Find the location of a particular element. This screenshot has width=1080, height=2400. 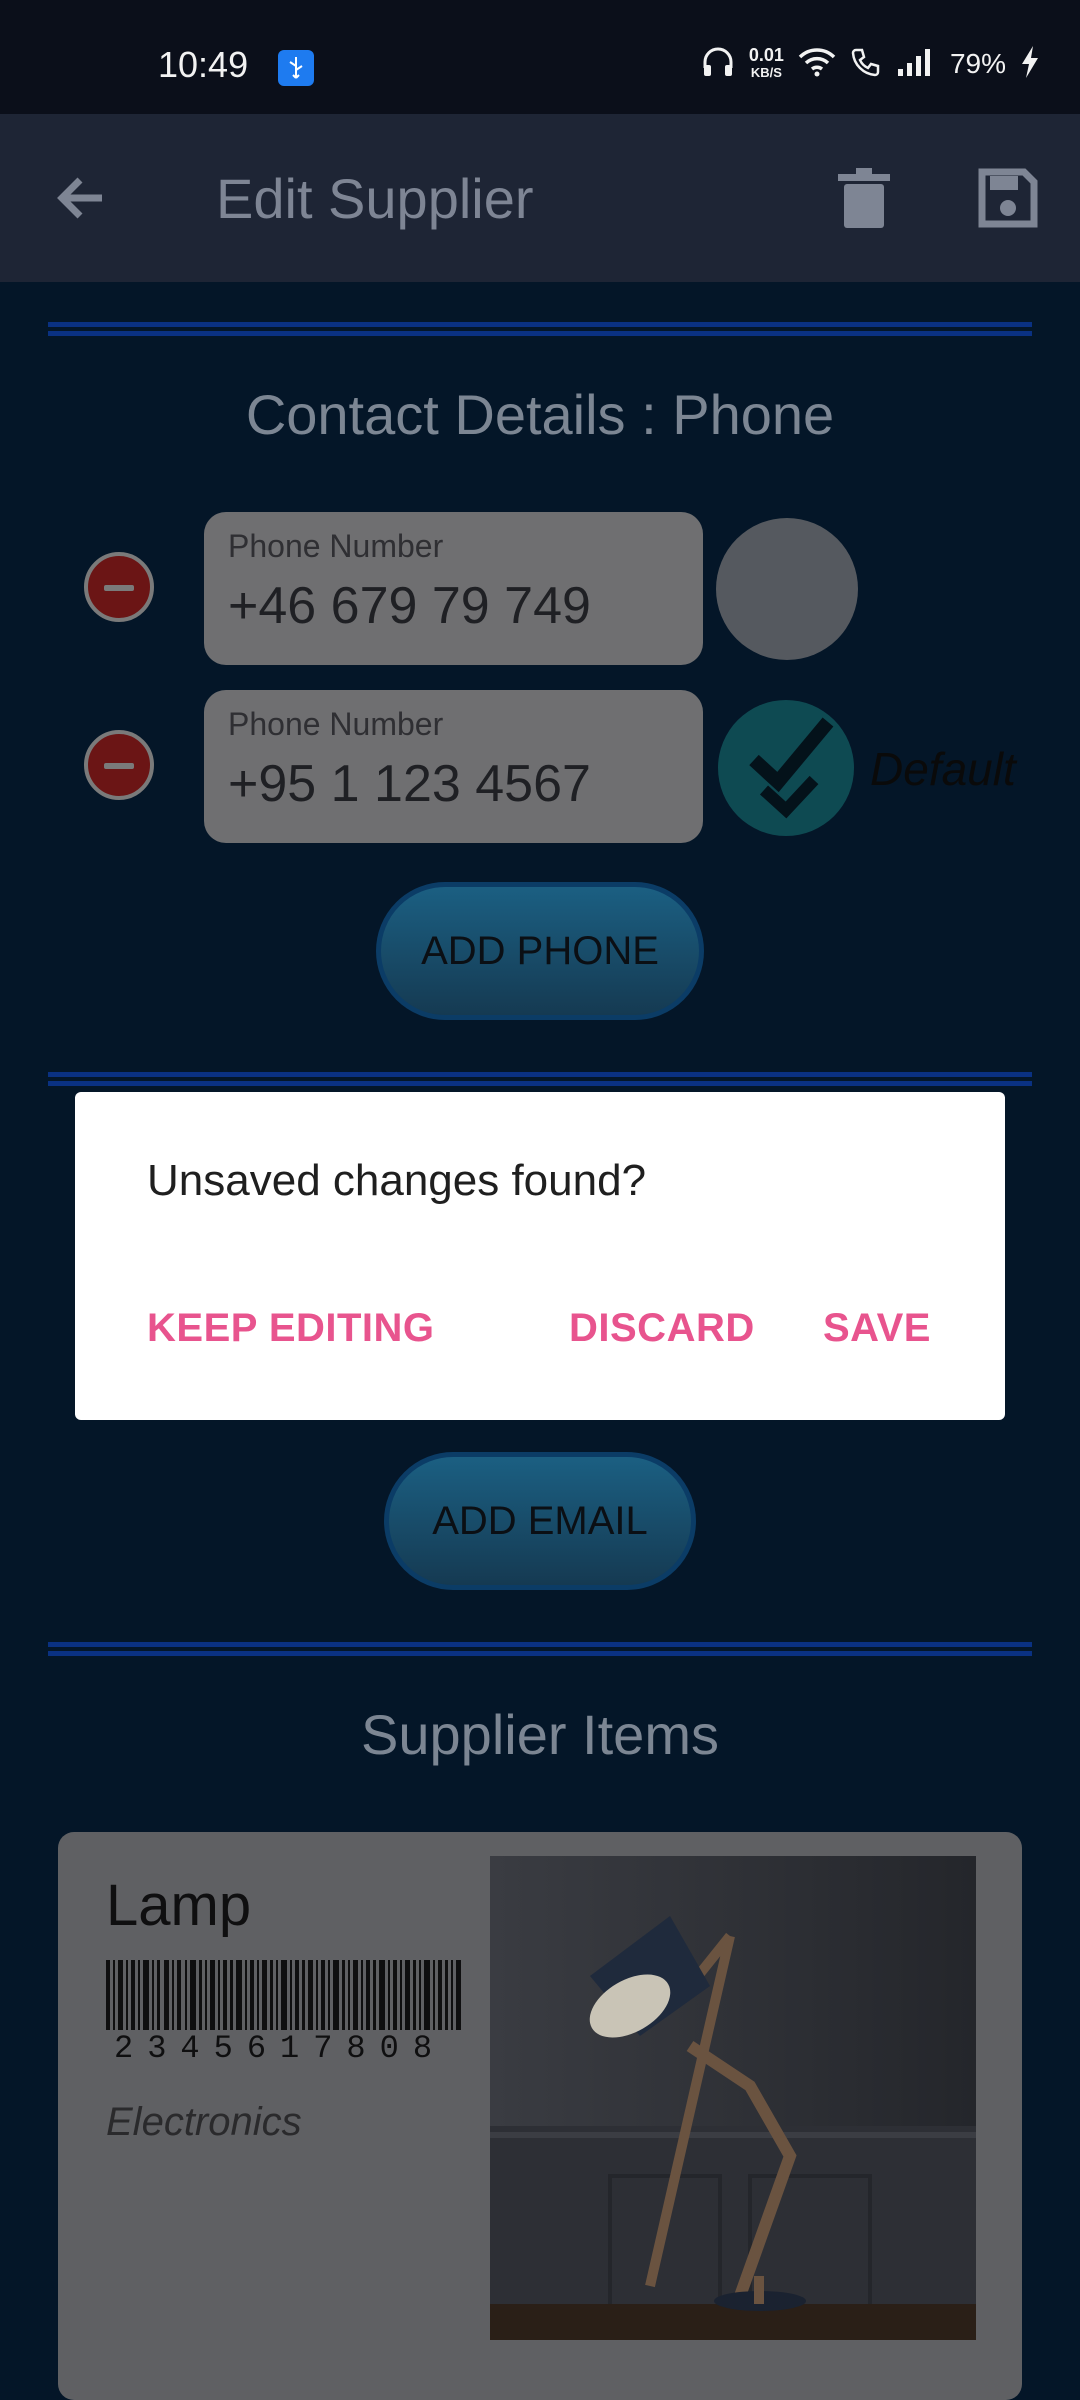

keep-editing-button: KEEP EDITING is located at coordinates (291, 1328).